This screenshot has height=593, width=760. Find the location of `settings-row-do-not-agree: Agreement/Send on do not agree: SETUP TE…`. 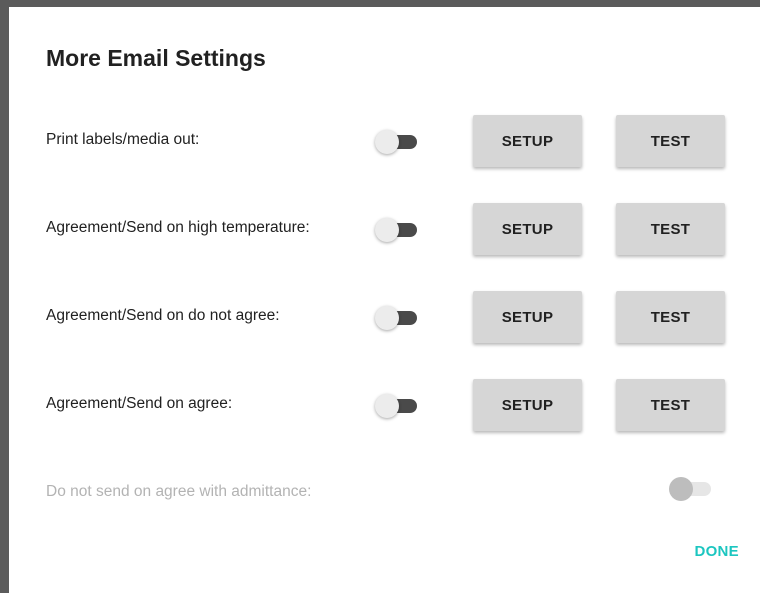

settings-row-do-not-agree: Agreement/Send on do not agree: SETUP TE… is located at coordinates (384, 318).